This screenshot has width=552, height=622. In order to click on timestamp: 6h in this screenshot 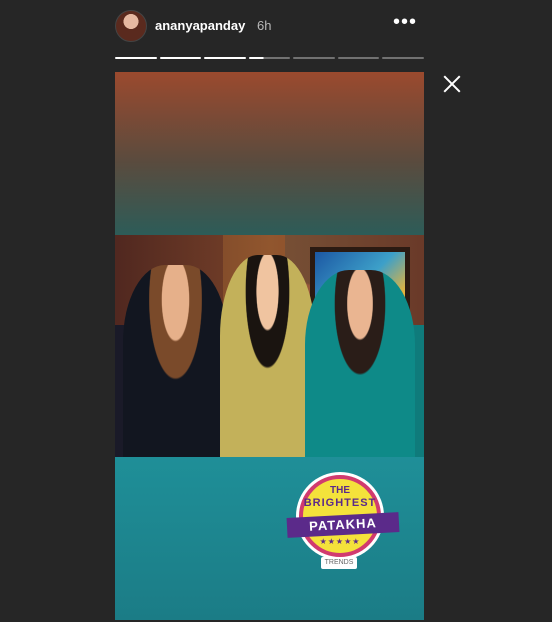, I will do `click(264, 25)`.